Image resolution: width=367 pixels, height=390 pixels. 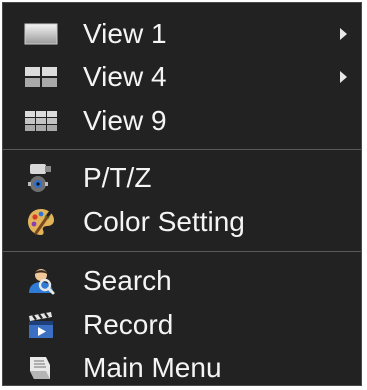 I want to click on menu-item-main-menu: Main Menu, so click(x=182, y=368).